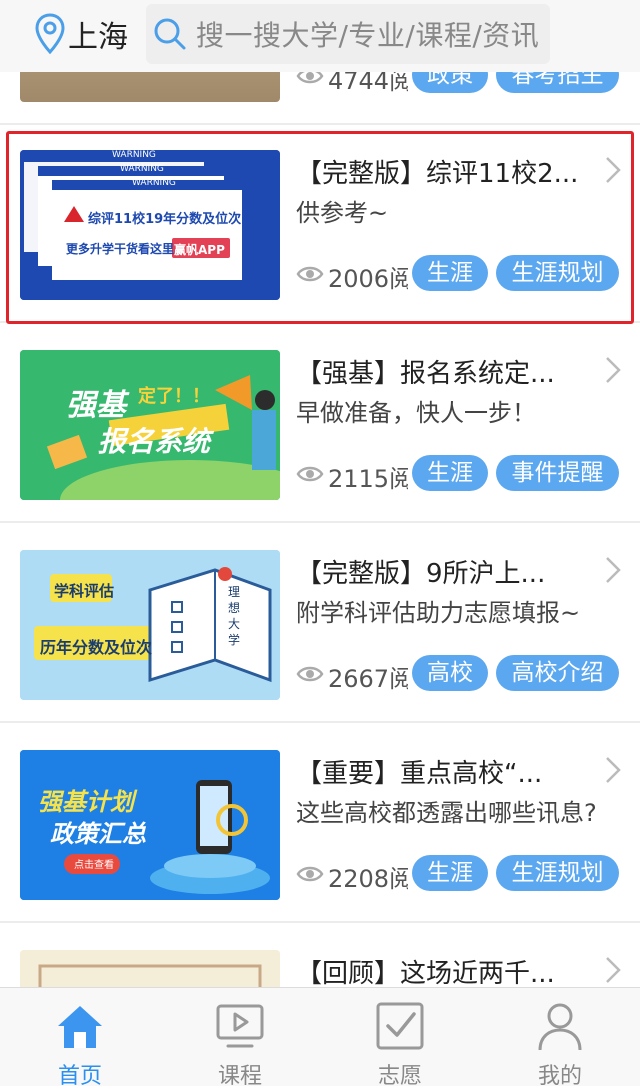 This screenshot has width=640, height=1090. Describe the element at coordinates (94, 865) in the screenshot. I see `thumb-button: 点击查看` at that location.